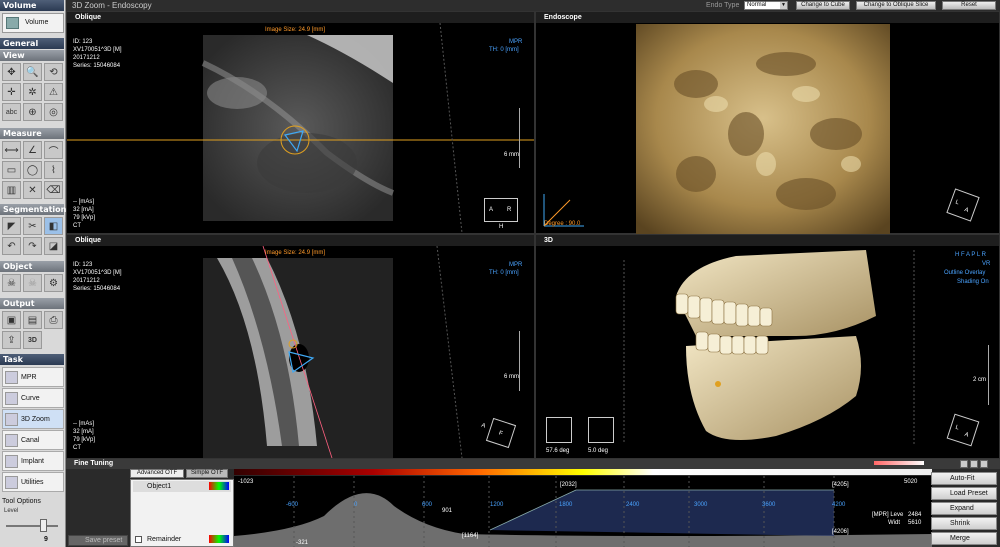 The image size is (1000, 547). What do you see at coordinates (53, 283) in the screenshot?
I see `object-settings-icon: ⚙` at bounding box center [53, 283].